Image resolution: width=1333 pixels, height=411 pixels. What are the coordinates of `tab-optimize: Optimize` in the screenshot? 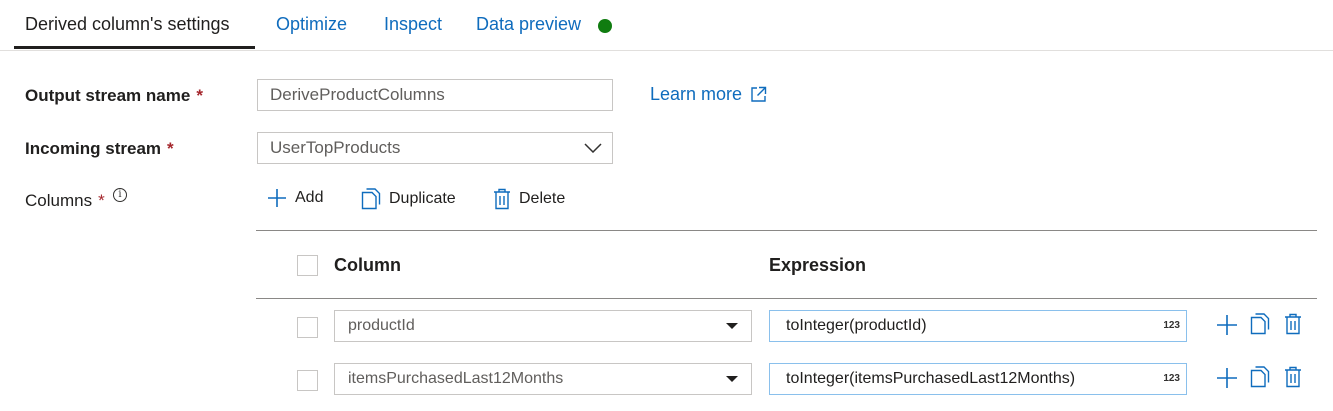 It's located at (311, 24).